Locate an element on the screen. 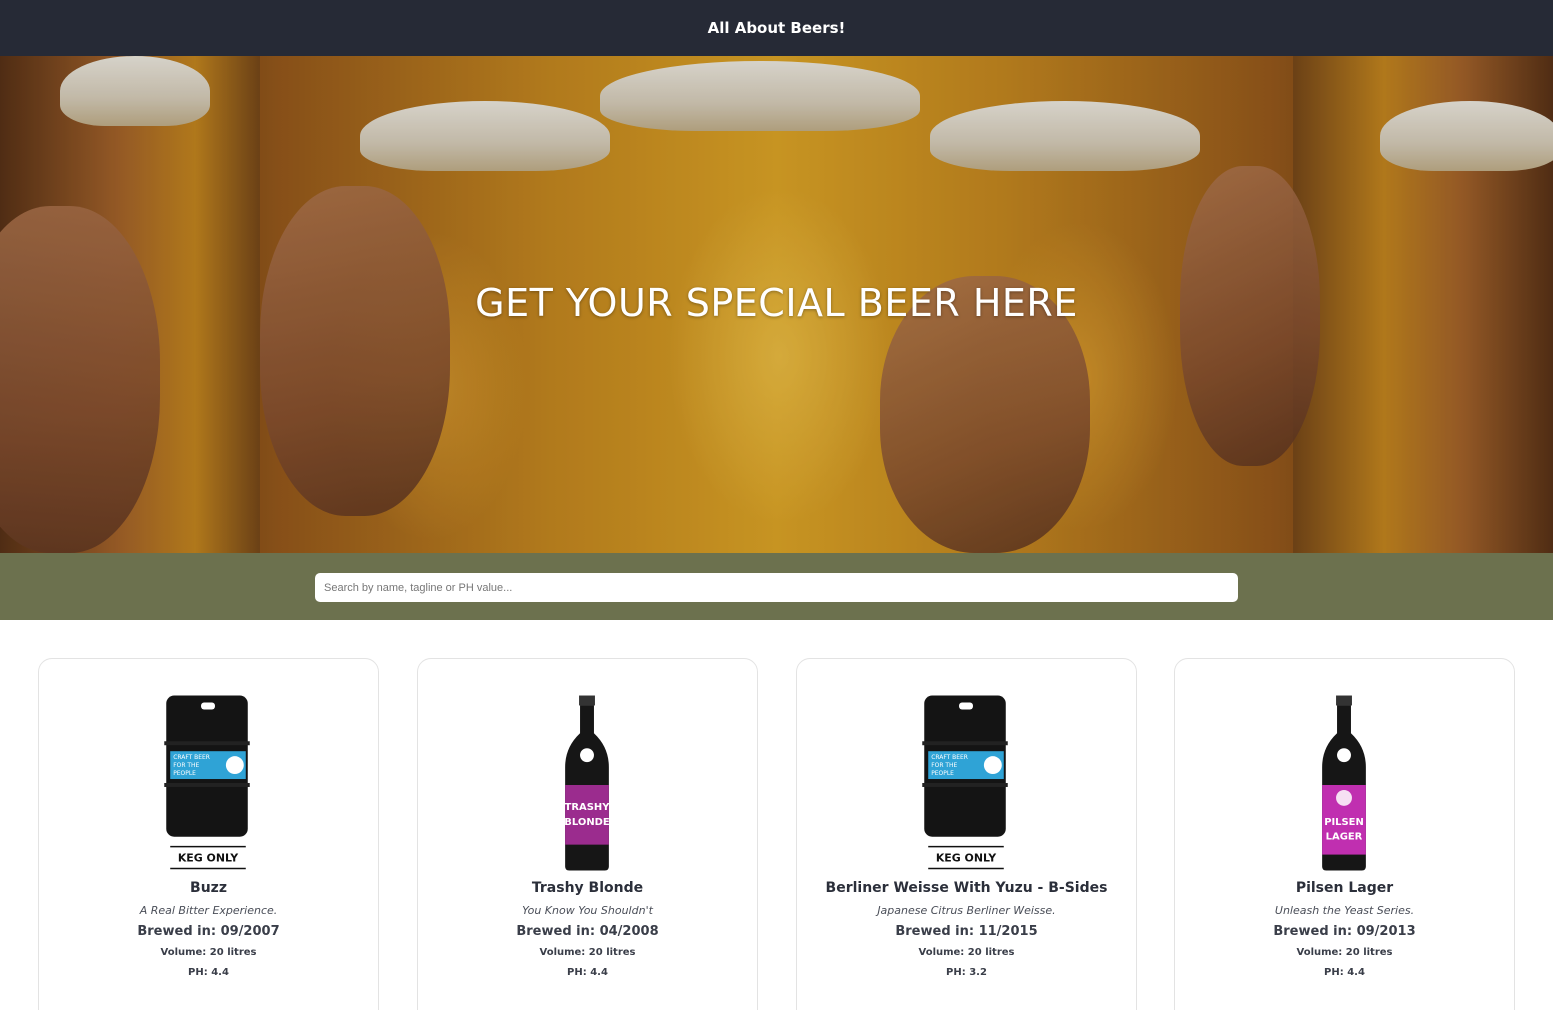  search-input is located at coordinates (776, 587).